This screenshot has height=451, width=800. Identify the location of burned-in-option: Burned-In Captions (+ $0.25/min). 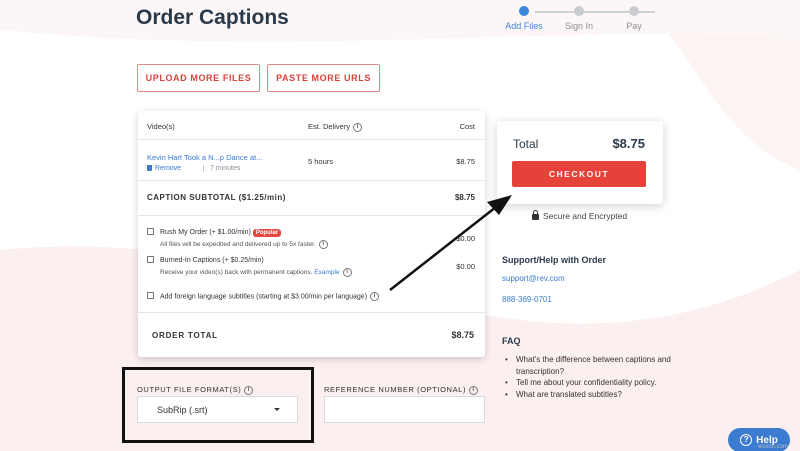
(205, 260).